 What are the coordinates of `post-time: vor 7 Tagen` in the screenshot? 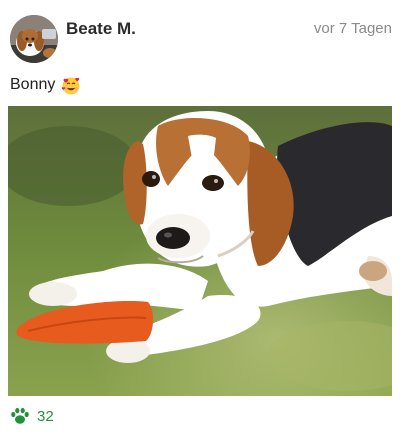 It's located at (352, 28).